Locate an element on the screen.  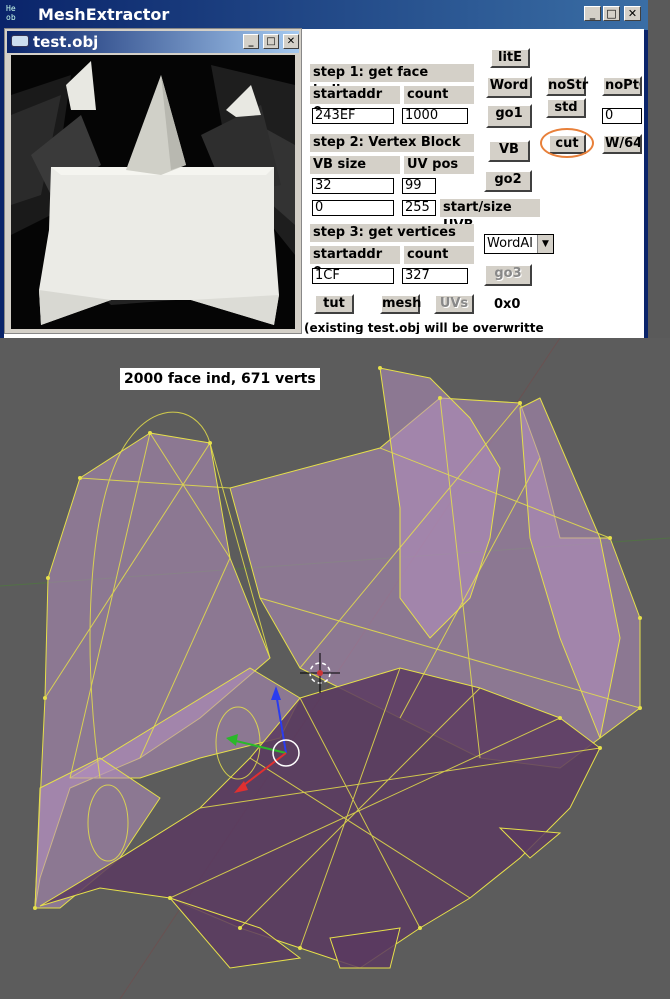
go3-button: go3 is located at coordinates (508, 275).